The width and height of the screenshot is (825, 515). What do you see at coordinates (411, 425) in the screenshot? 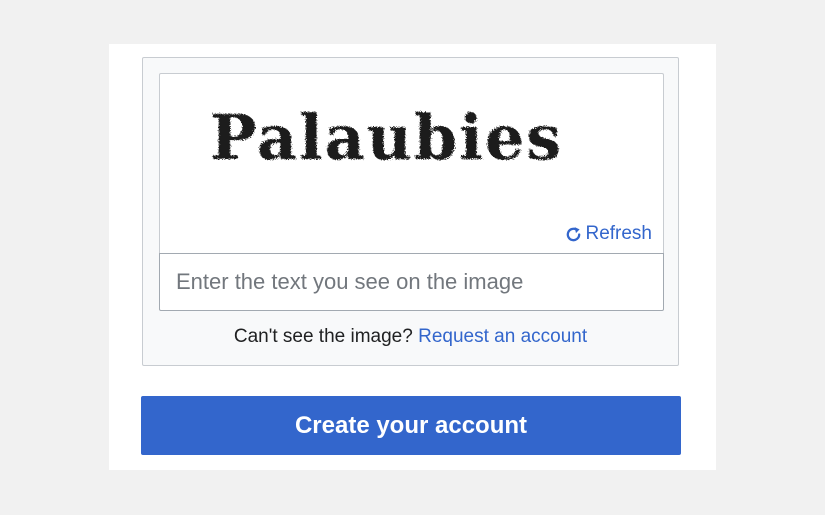
I see `create-account-button: Create your account` at bounding box center [411, 425].